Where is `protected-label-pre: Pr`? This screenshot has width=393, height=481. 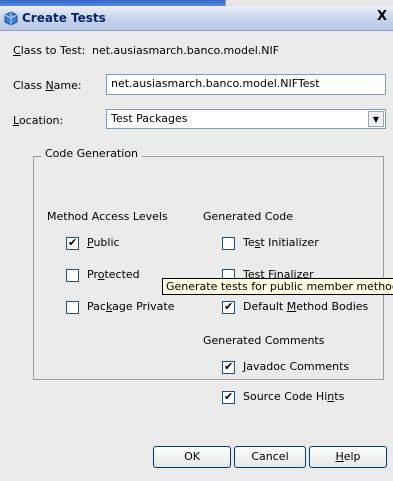
protected-label-pre: Pr is located at coordinates (92, 274).